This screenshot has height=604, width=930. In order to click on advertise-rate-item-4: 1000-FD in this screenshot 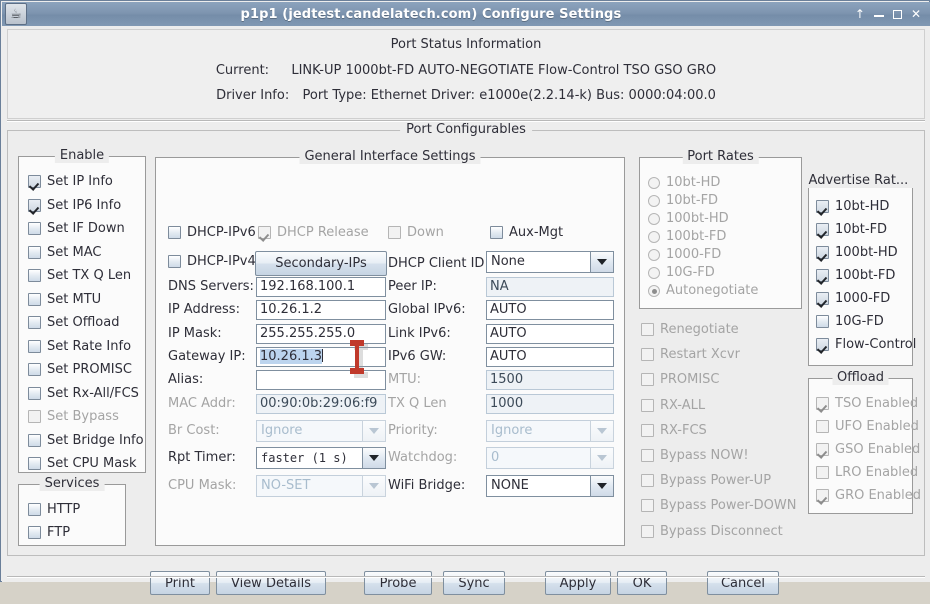, I will do `click(853, 299)`.